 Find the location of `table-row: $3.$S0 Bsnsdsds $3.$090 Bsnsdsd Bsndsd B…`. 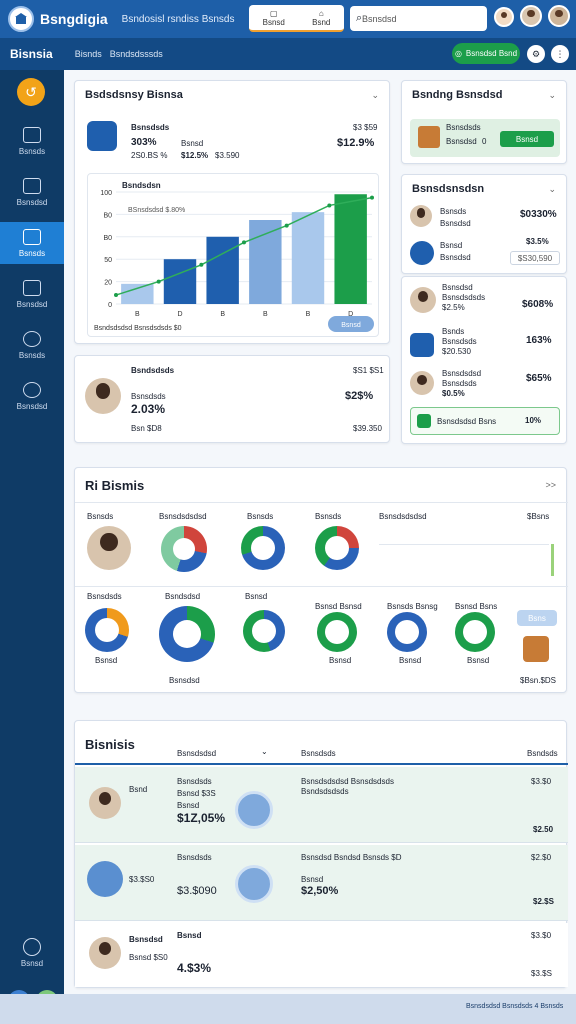

table-row: $3.$S0 Bsnsdsds $3.$090 Bsnsdsd Bsndsd B… is located at coordinates (321, 883).